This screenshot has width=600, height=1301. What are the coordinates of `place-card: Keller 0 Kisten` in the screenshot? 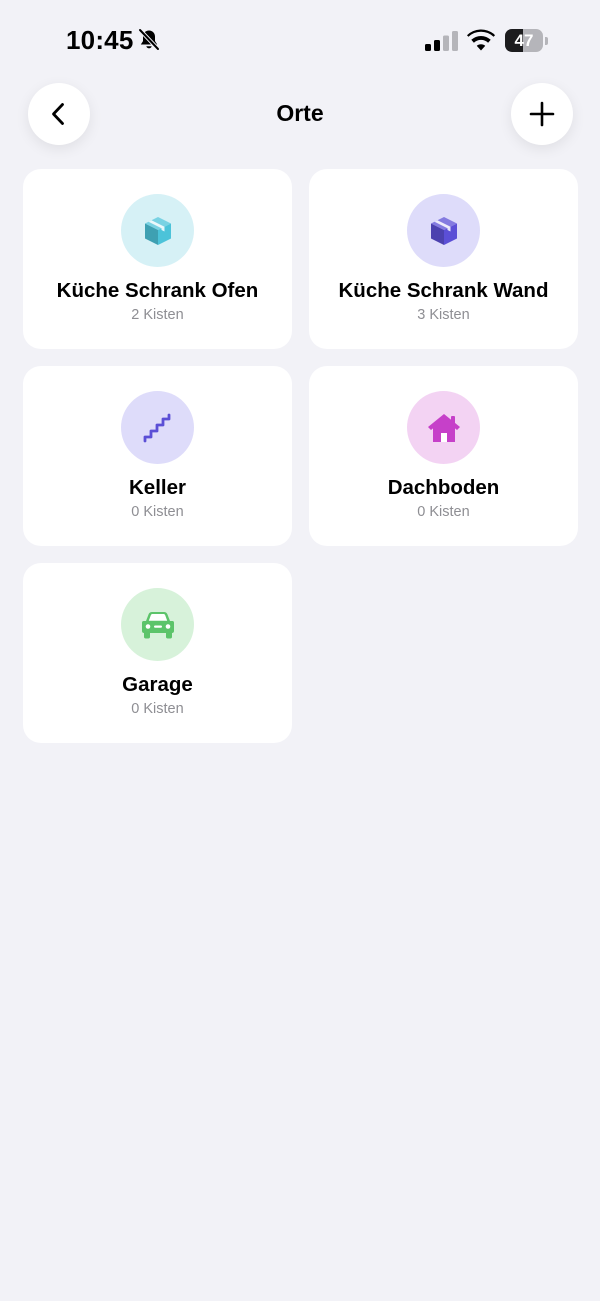 It's located at (157, 456).